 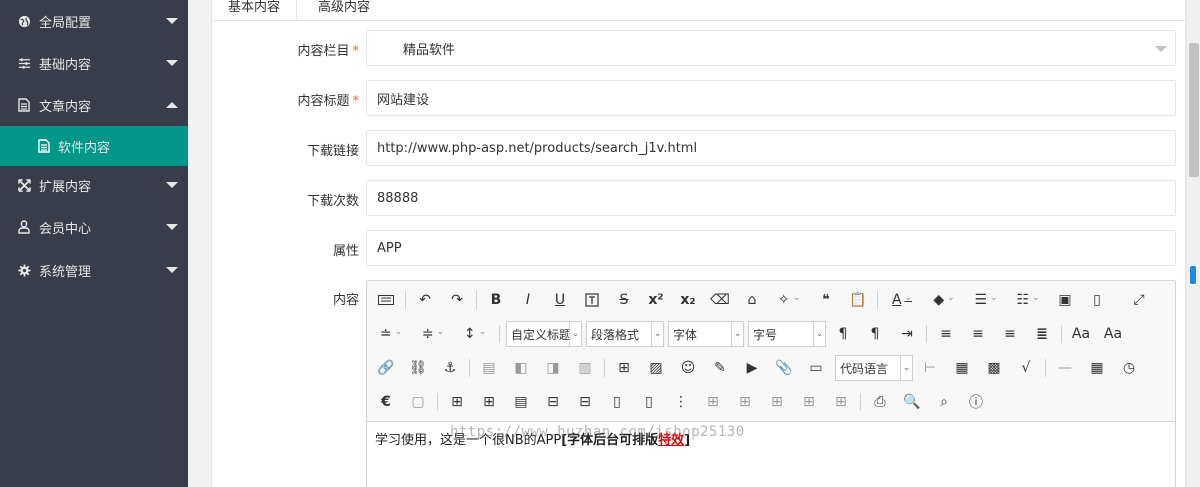 What do you see at coordinates (681, 402) in the screenshot?
I see `merge-down-icon: ⋮` at bounding box center [681, 402].